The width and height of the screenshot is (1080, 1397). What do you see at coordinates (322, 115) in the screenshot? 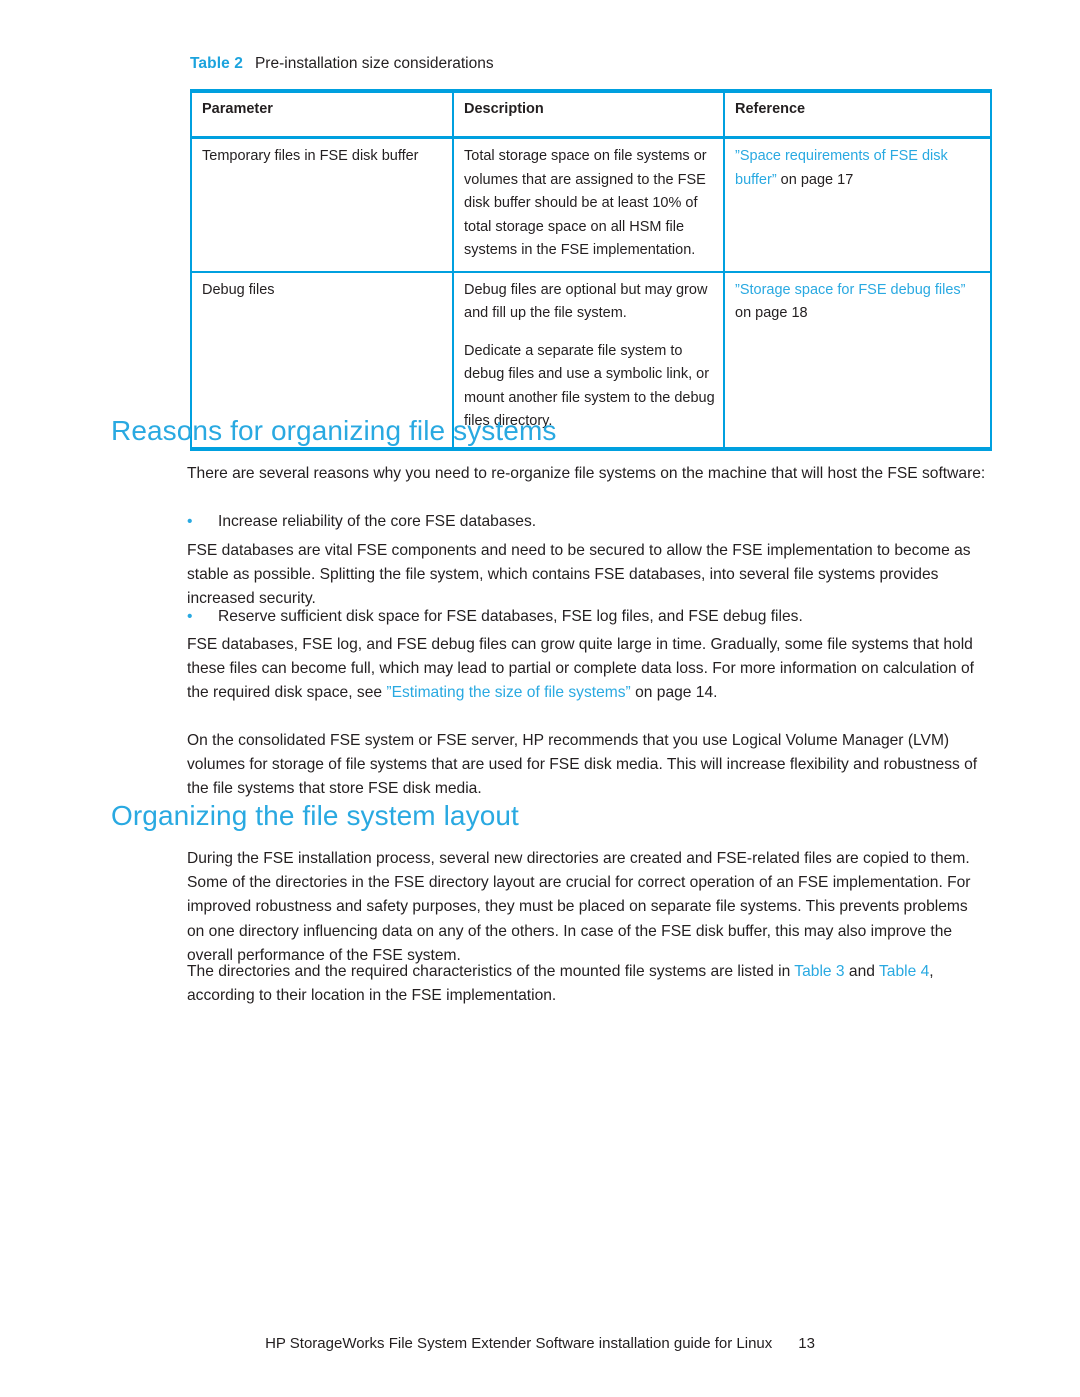
I see `table-header-parameter: Parameter` at bounding box center [322, 115].